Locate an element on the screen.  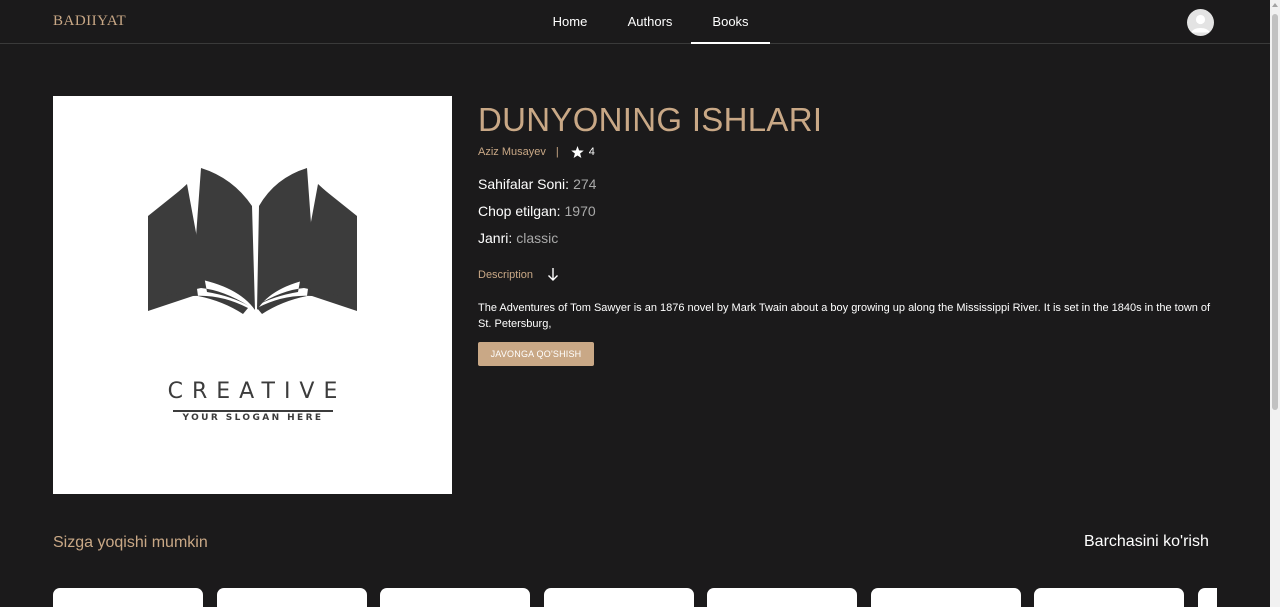
detail-published: Chop etilgan: 1970 is located at coordinates (537, 211).